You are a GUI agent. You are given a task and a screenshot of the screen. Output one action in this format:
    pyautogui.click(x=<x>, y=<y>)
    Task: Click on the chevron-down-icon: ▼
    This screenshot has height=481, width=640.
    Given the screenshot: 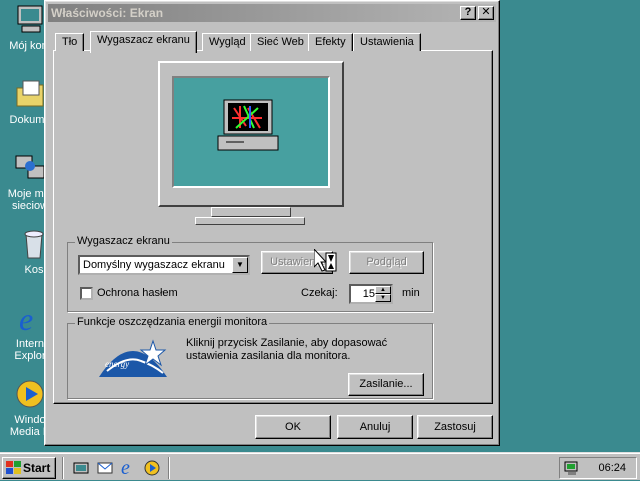 What is the action you would take?
    pyautogui.click(x=240, y=265)
    